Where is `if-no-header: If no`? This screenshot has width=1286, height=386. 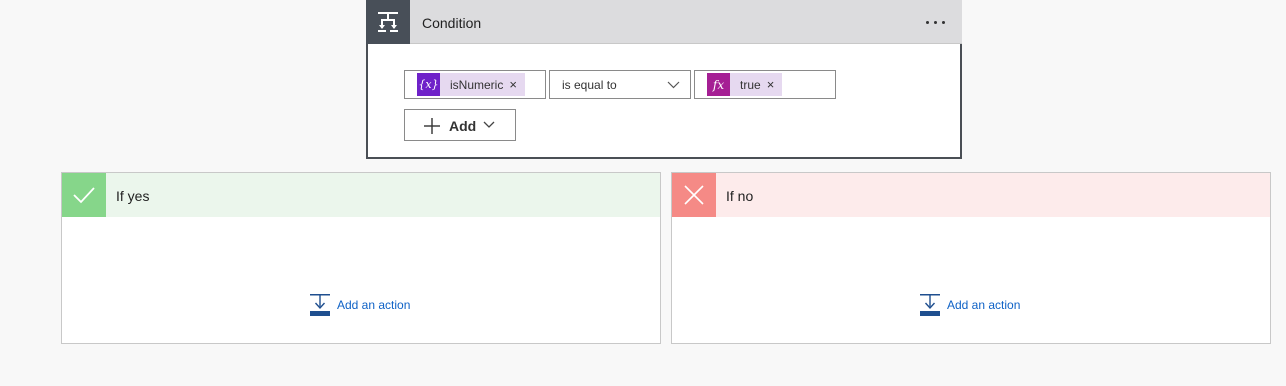 if-no-header: If no is located at coordinates (971, 195).